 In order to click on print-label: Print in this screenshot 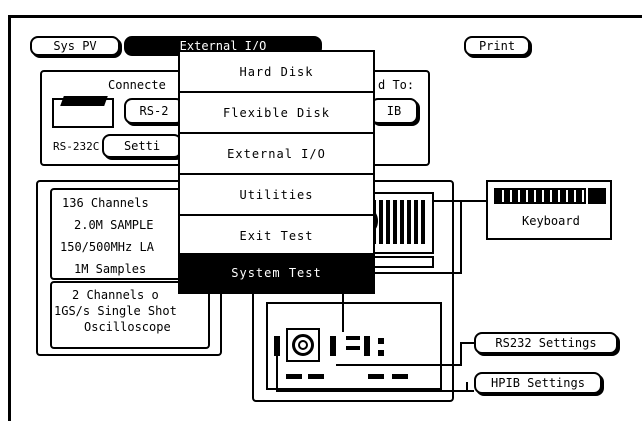, I will do `click(497, 46)`.